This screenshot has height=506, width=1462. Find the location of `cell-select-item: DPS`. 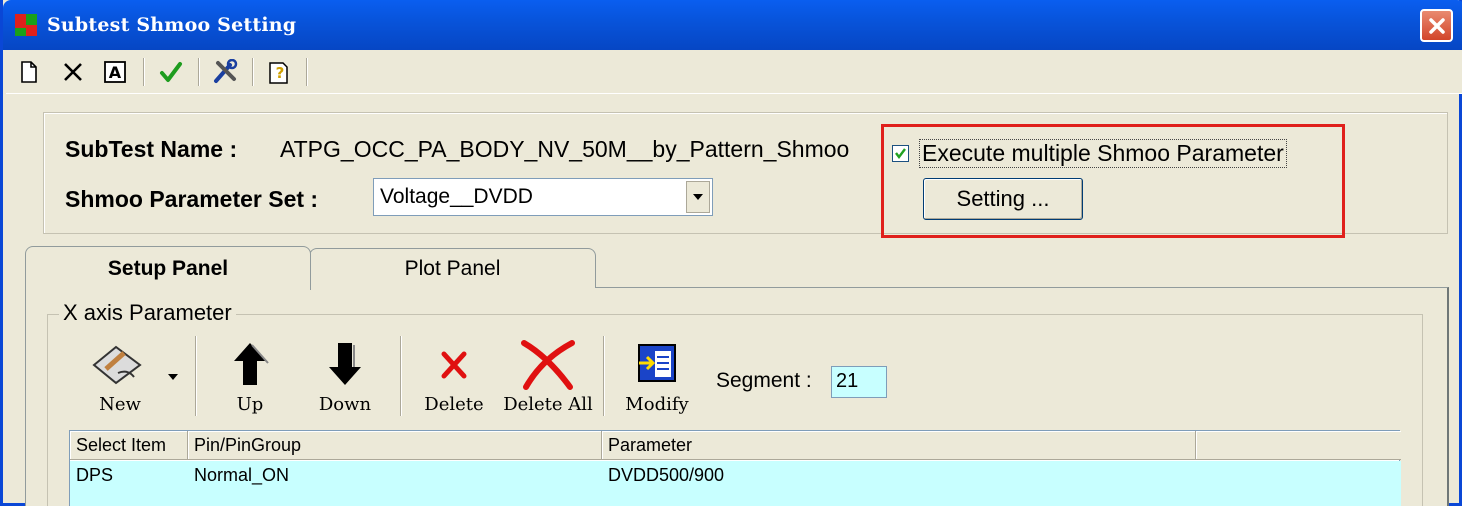

cell-select-item: DPS is located at coordinates (95, 475).